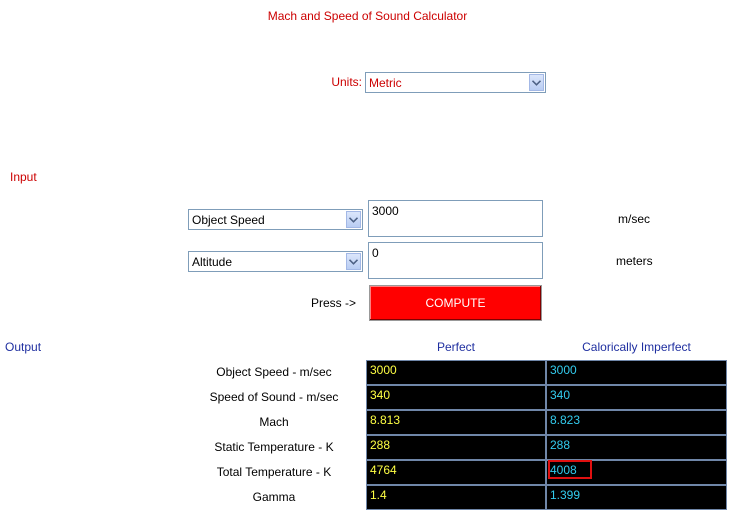 The width and height of the screenshot is (735, 524). I want to click on perfect-object-speed-value: 3000, so click(456, 372).